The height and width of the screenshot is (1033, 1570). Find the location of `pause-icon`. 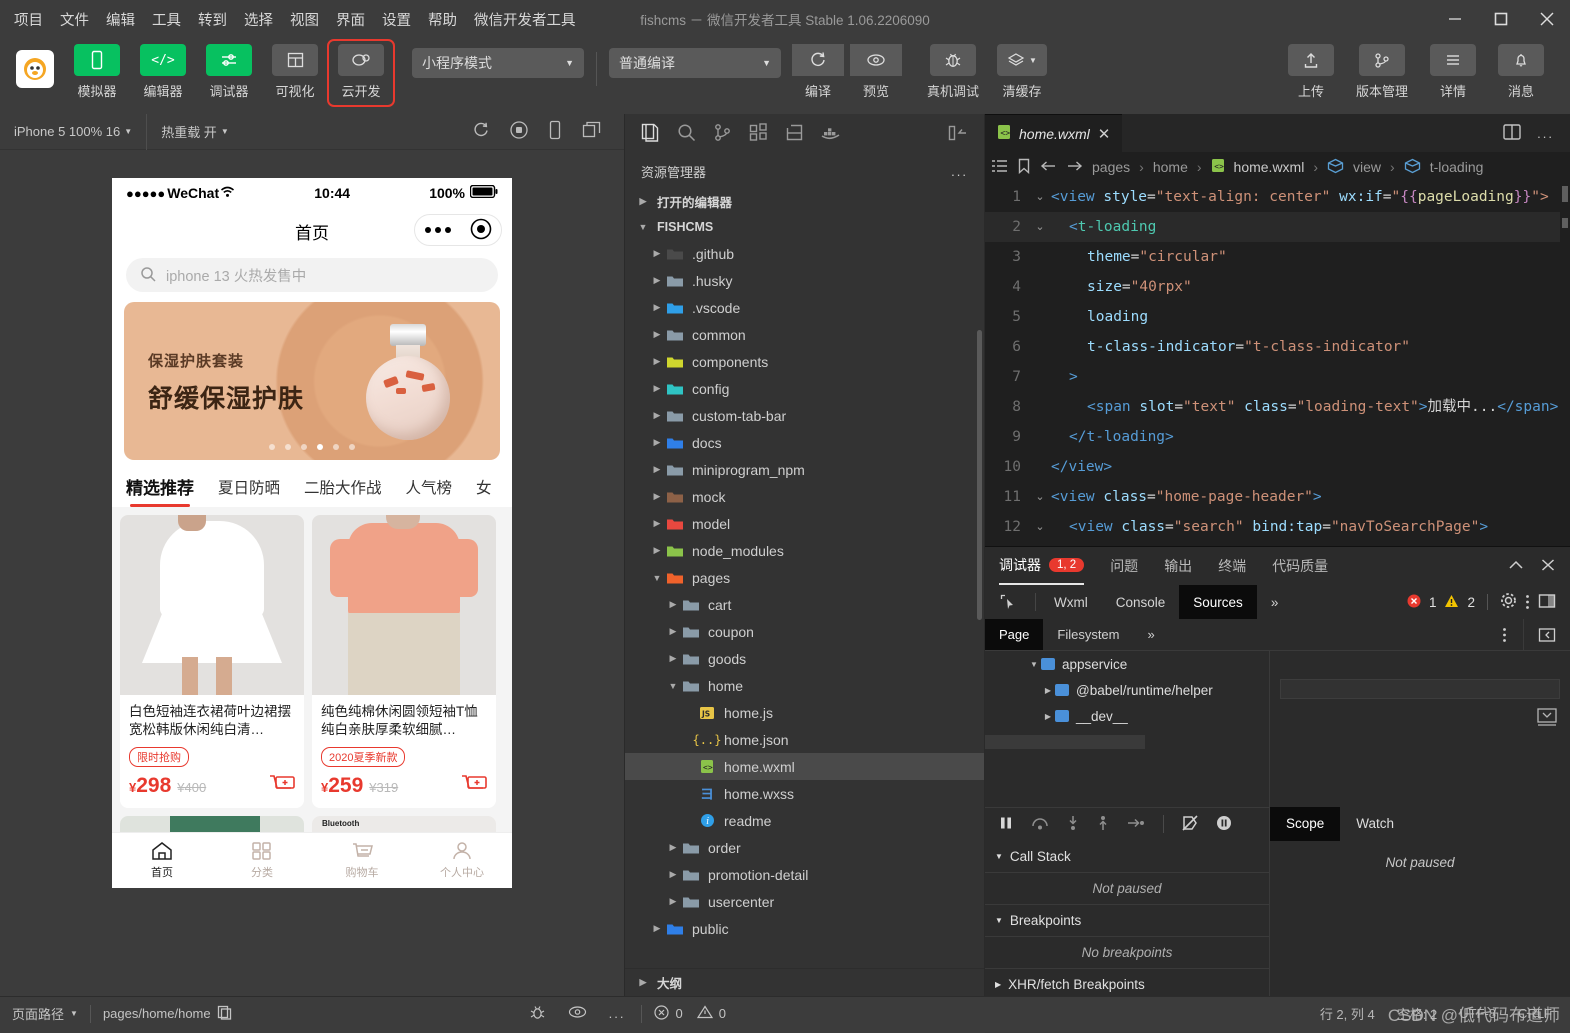

pause-icon is located at coordinates (1006, 824).